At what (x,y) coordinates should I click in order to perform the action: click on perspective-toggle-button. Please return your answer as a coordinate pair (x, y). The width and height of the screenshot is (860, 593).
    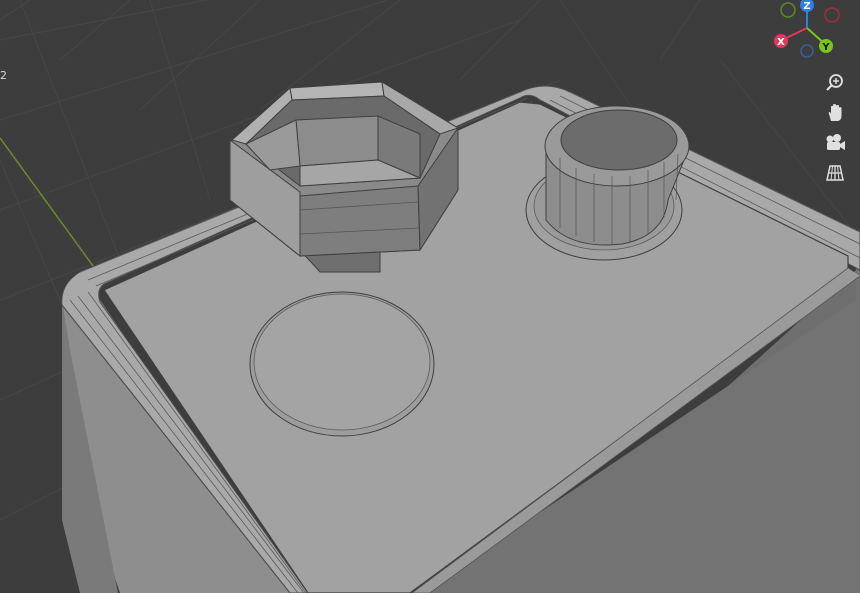
    Looking at the image, I should click on (835, 173).